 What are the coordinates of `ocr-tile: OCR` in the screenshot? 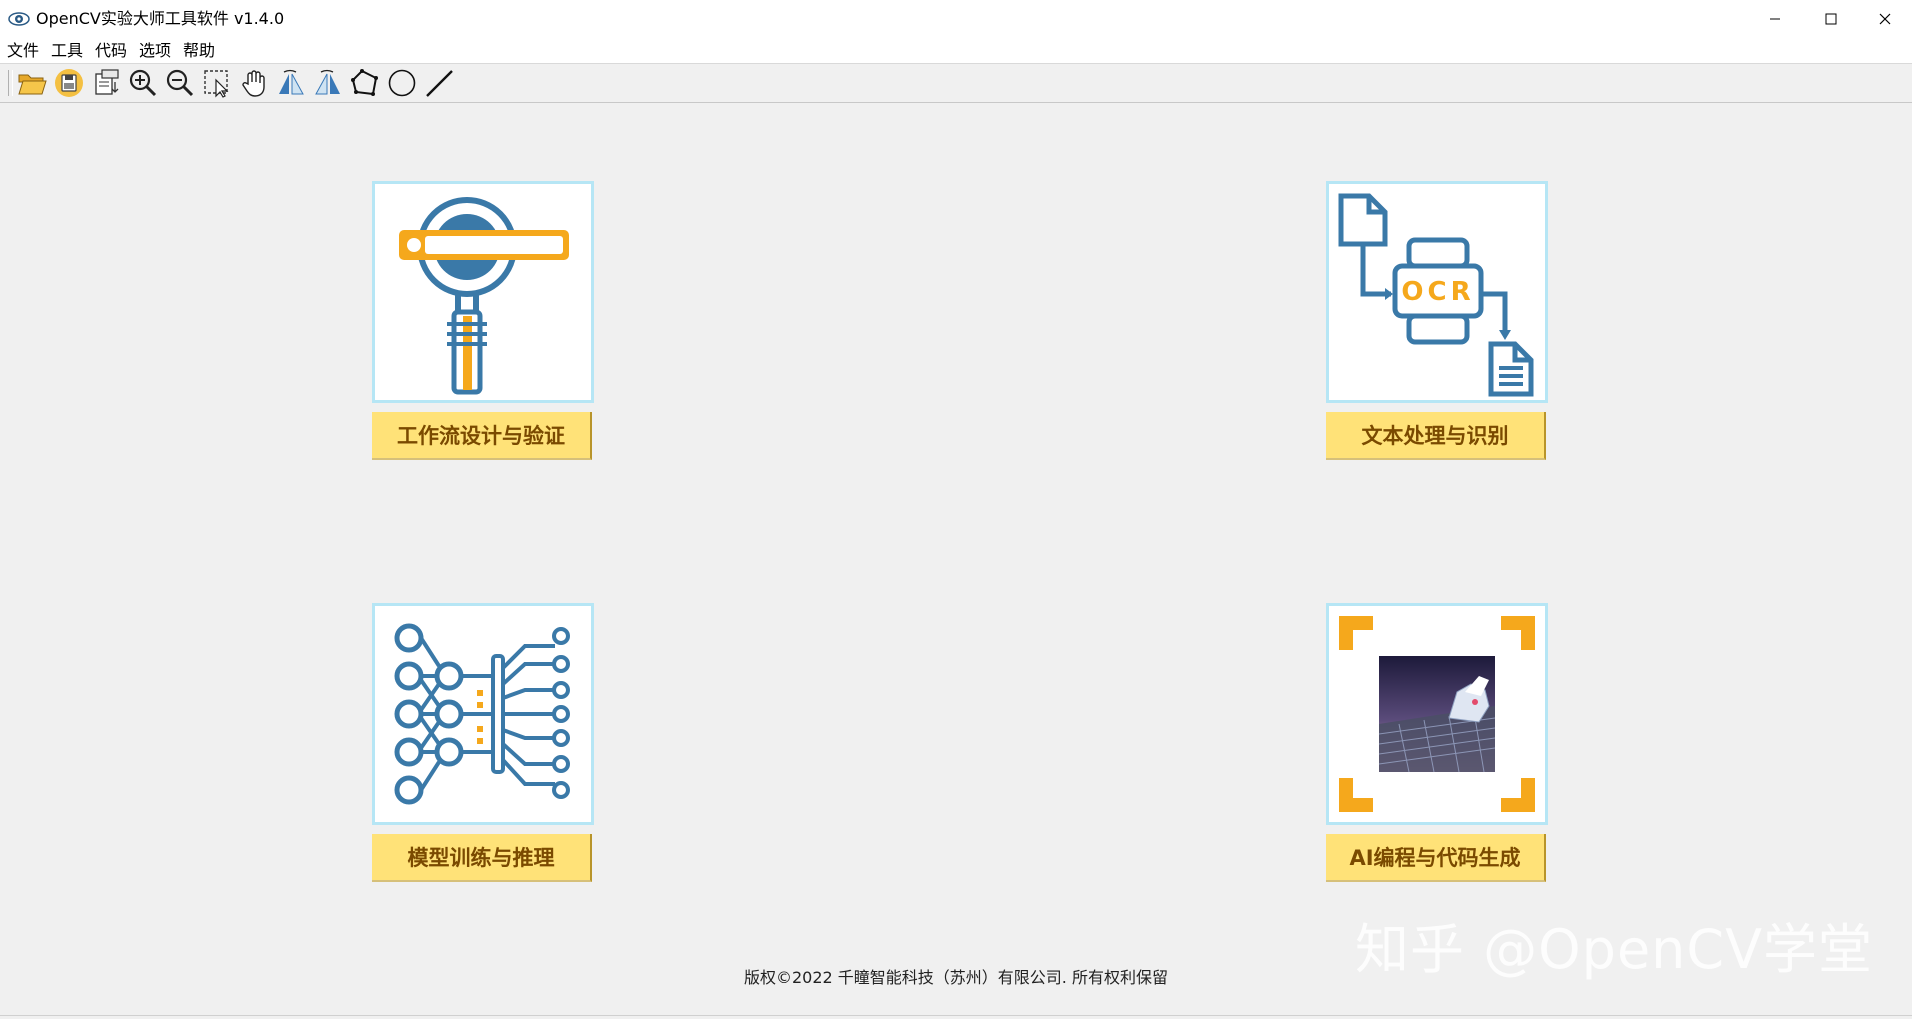 It's located at (1437, 292).